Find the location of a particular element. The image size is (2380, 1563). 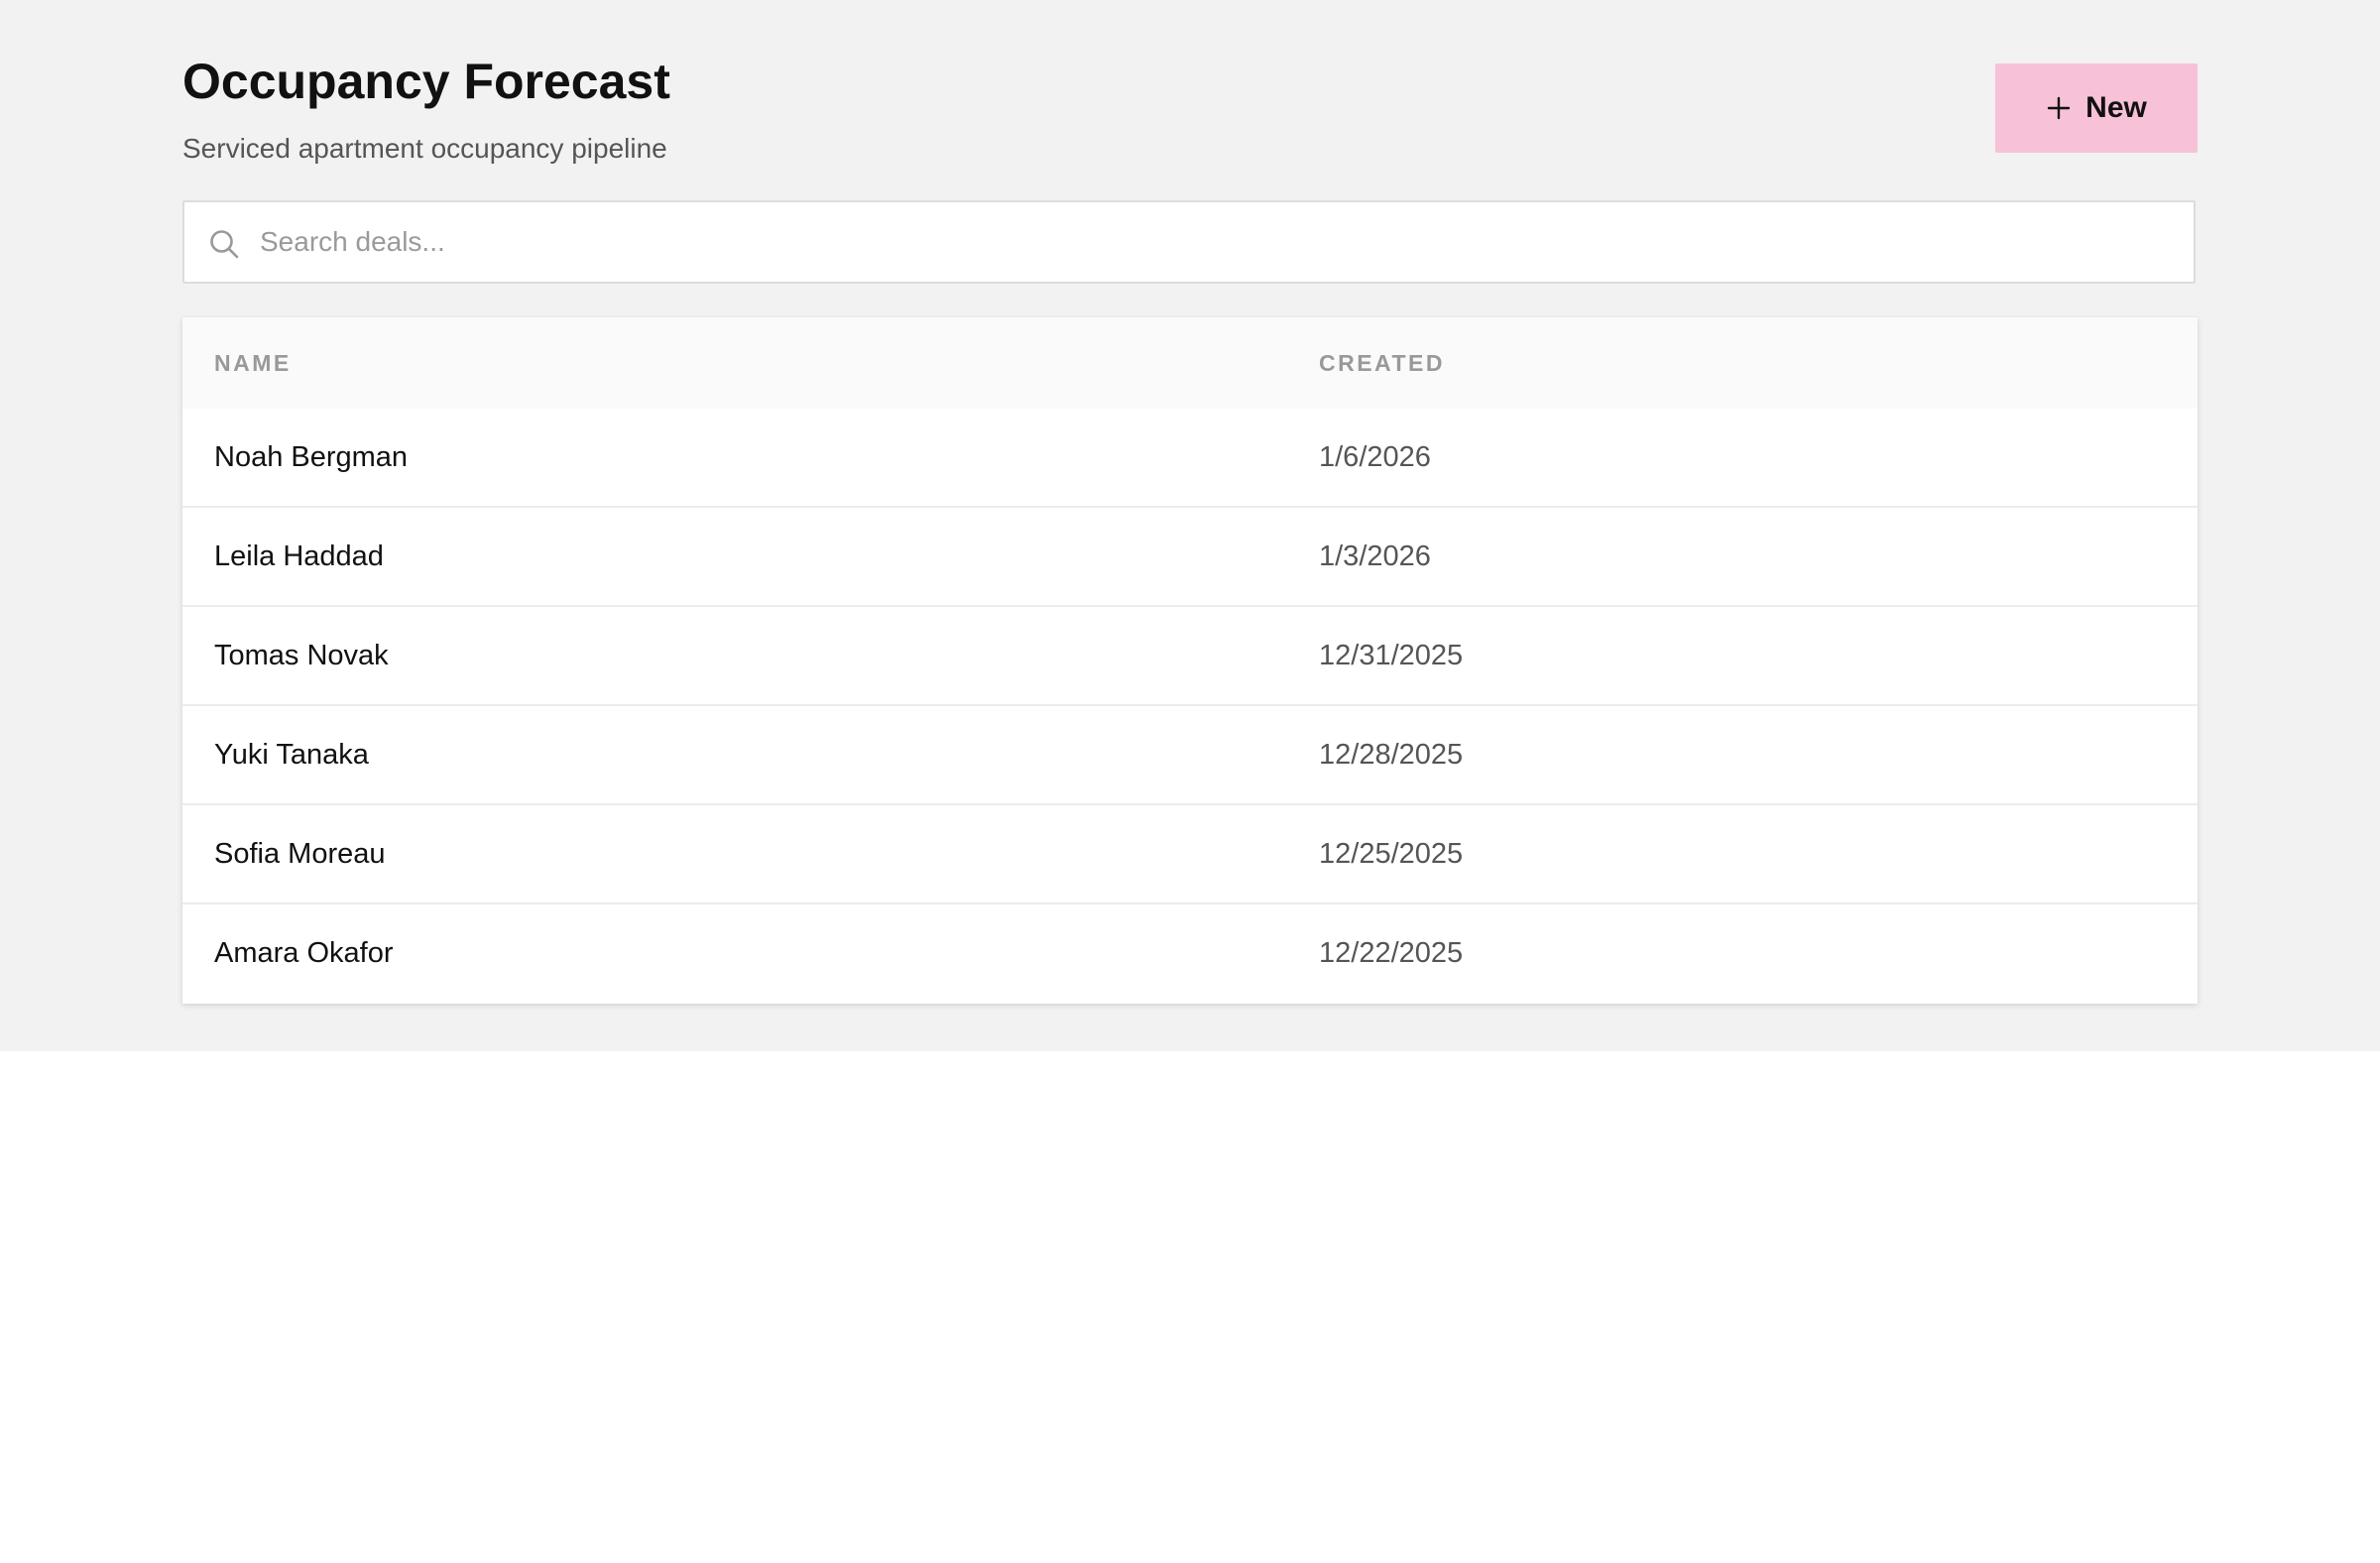

row-name: Leila Haddad is located at coordinates (299, 556).